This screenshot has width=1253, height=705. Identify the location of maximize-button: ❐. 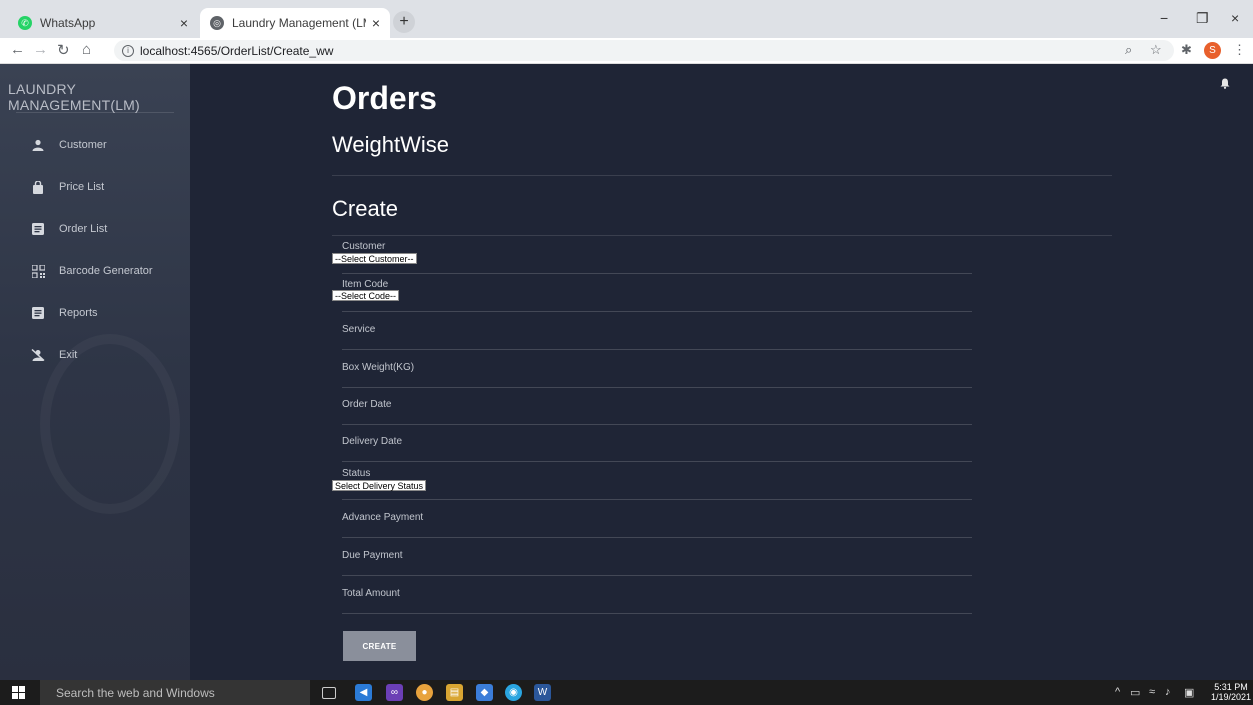
(1202, 18).